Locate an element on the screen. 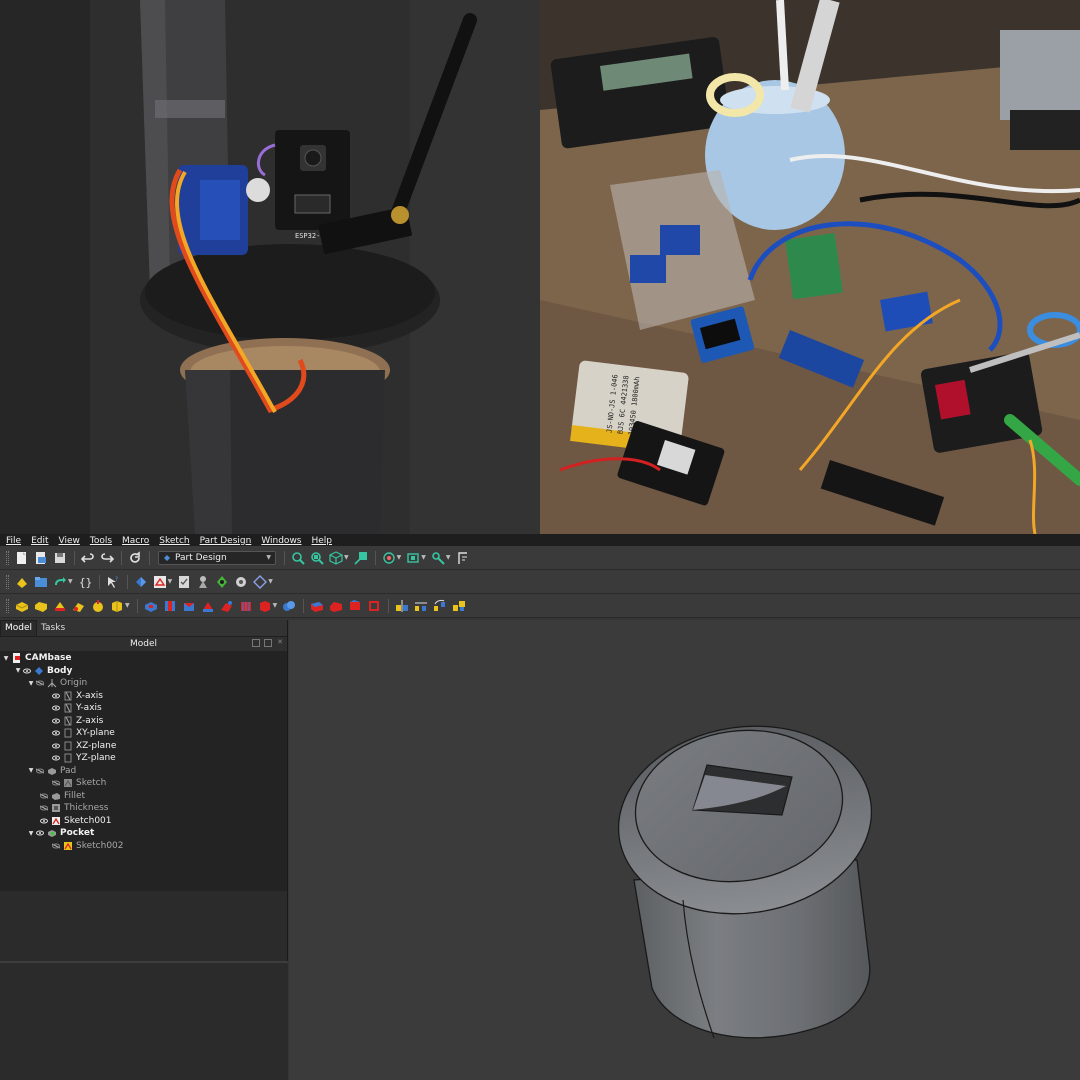  tree-item-fillet: Fillet is located at coordinates (62, 796).